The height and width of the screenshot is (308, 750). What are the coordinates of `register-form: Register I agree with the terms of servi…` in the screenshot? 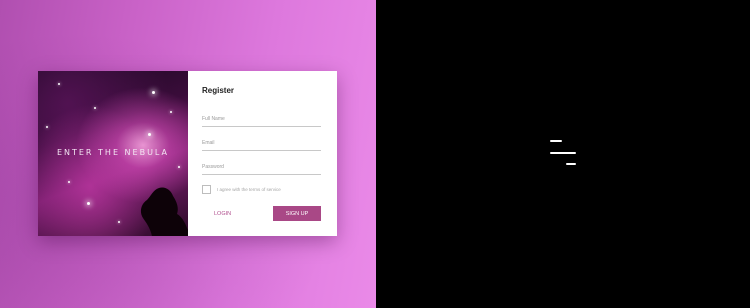 It's located at (262, 153).